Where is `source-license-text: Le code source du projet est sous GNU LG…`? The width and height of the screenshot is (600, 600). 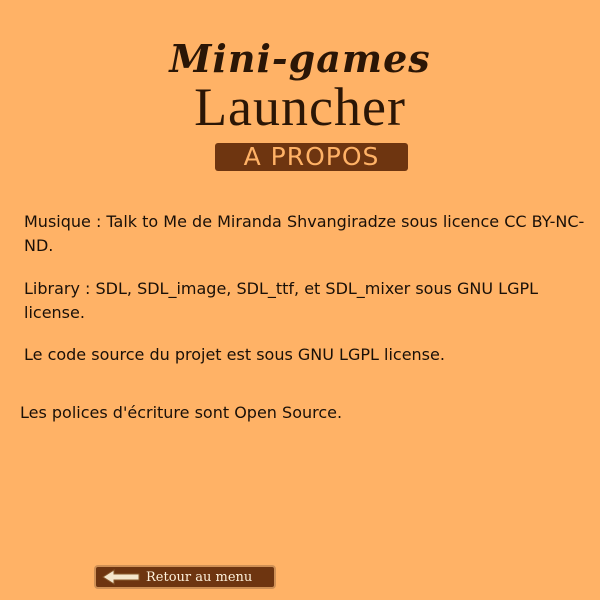 source-license-text: Le code source du projet est sous GNU LG… is located at coordinates (234, 354).